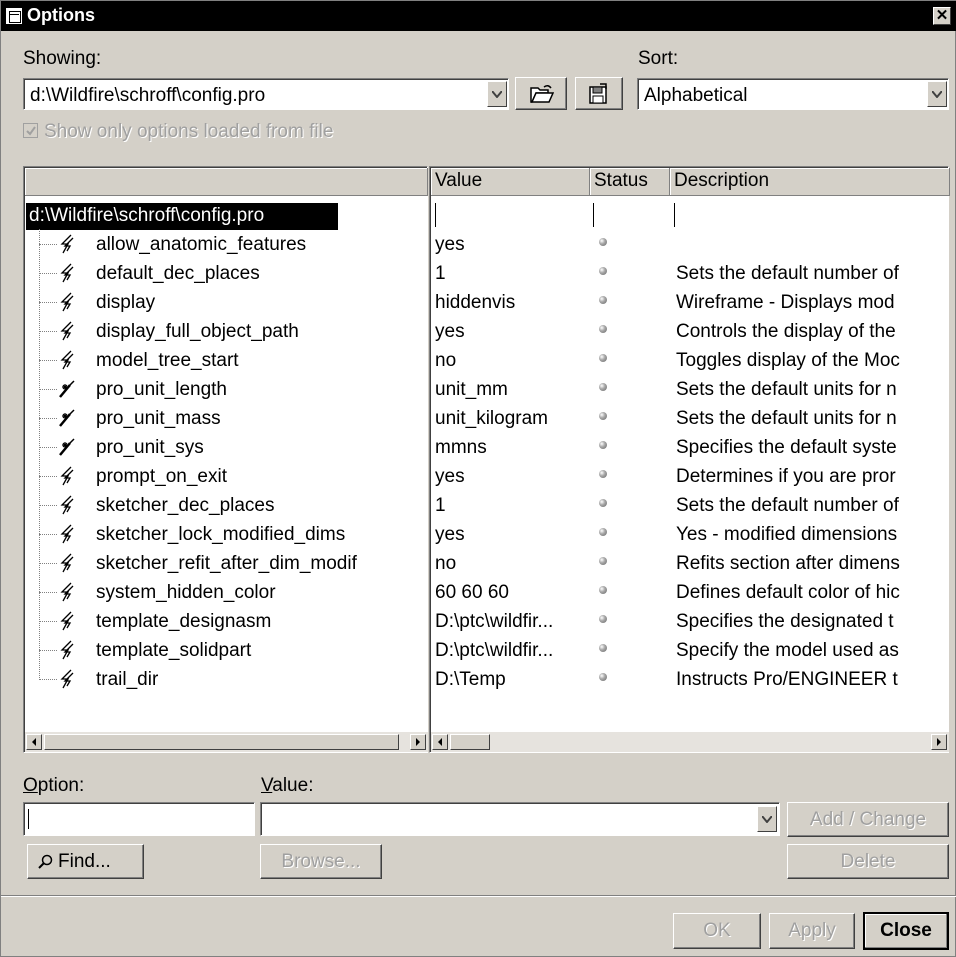  I want to click on option-name: sketcher_refit_after_dim_modif, so click(226, 563).